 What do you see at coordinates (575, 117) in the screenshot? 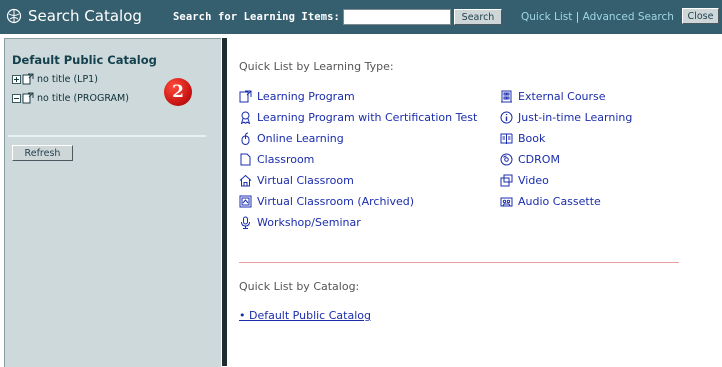
I see `item-label: Just-in-time Learning` at bounding box center [575, 117].